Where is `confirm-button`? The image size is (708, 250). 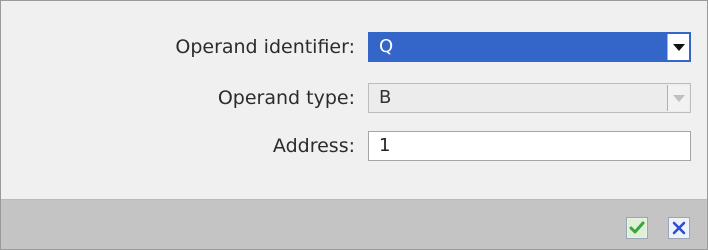
confirm-button is located at coordinates (637, 228).